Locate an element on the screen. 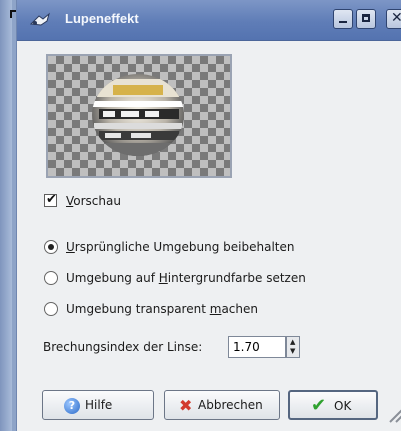  preview-checkbox: ✔ is located at coordinates (50, 199).